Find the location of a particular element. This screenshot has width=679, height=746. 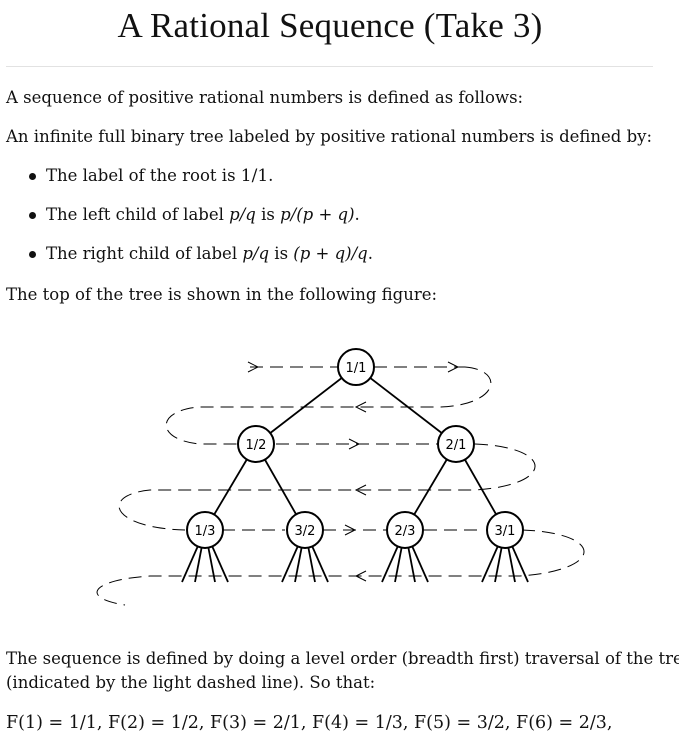

rule-left-math2: p/(p + q) is located at coordinates (317, 214).